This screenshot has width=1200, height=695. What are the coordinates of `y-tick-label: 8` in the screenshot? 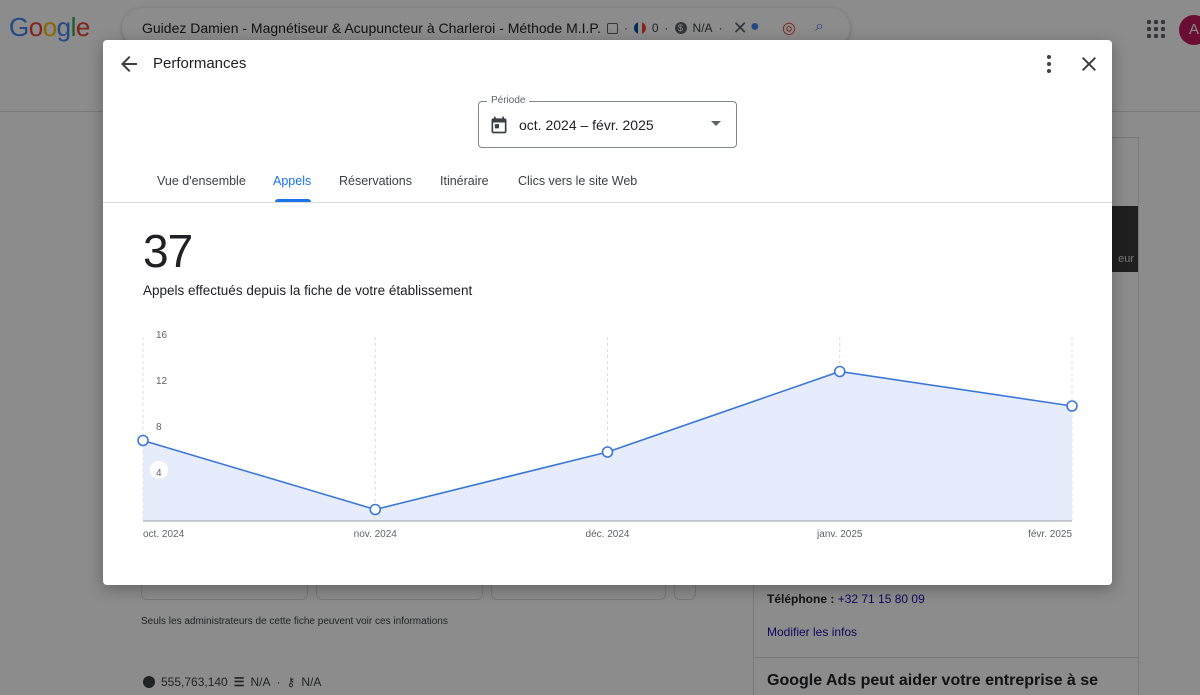 It's located at (159, 427).